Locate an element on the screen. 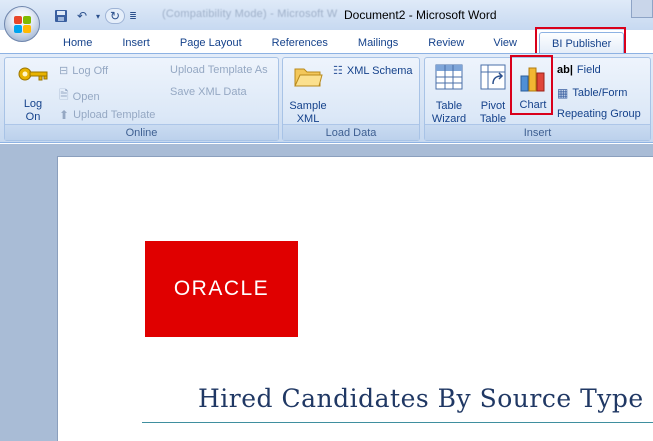  pivot-table-icon is located at coordinates (493, 77).